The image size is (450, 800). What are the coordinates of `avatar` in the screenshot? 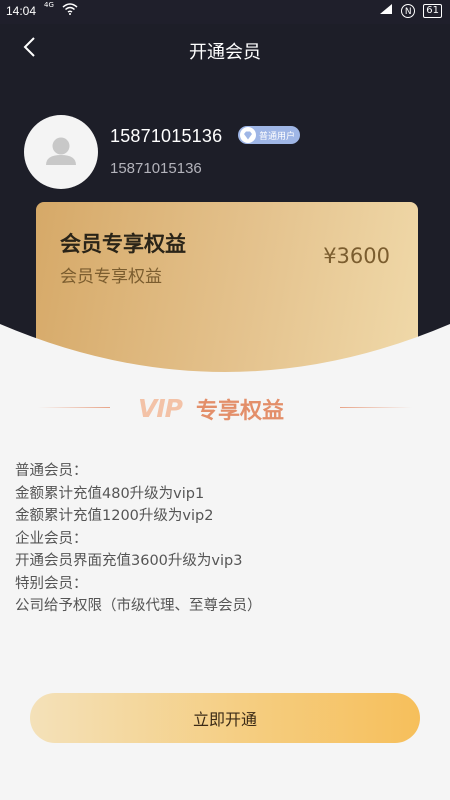 It's located at (61, 152).